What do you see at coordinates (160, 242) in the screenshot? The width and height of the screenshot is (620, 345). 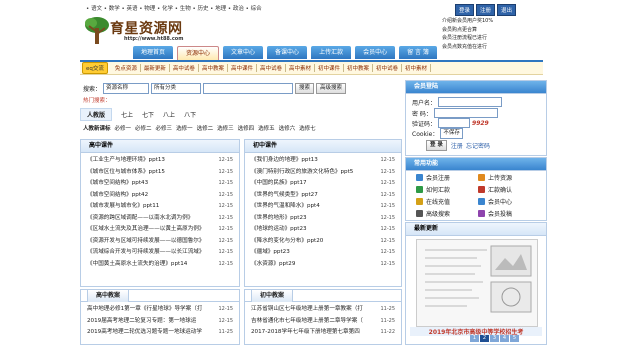 I see `list-item: 《资源开发与区域可持续发展——以德国鲁尔》 12-15` at bounding box center [160, 242].